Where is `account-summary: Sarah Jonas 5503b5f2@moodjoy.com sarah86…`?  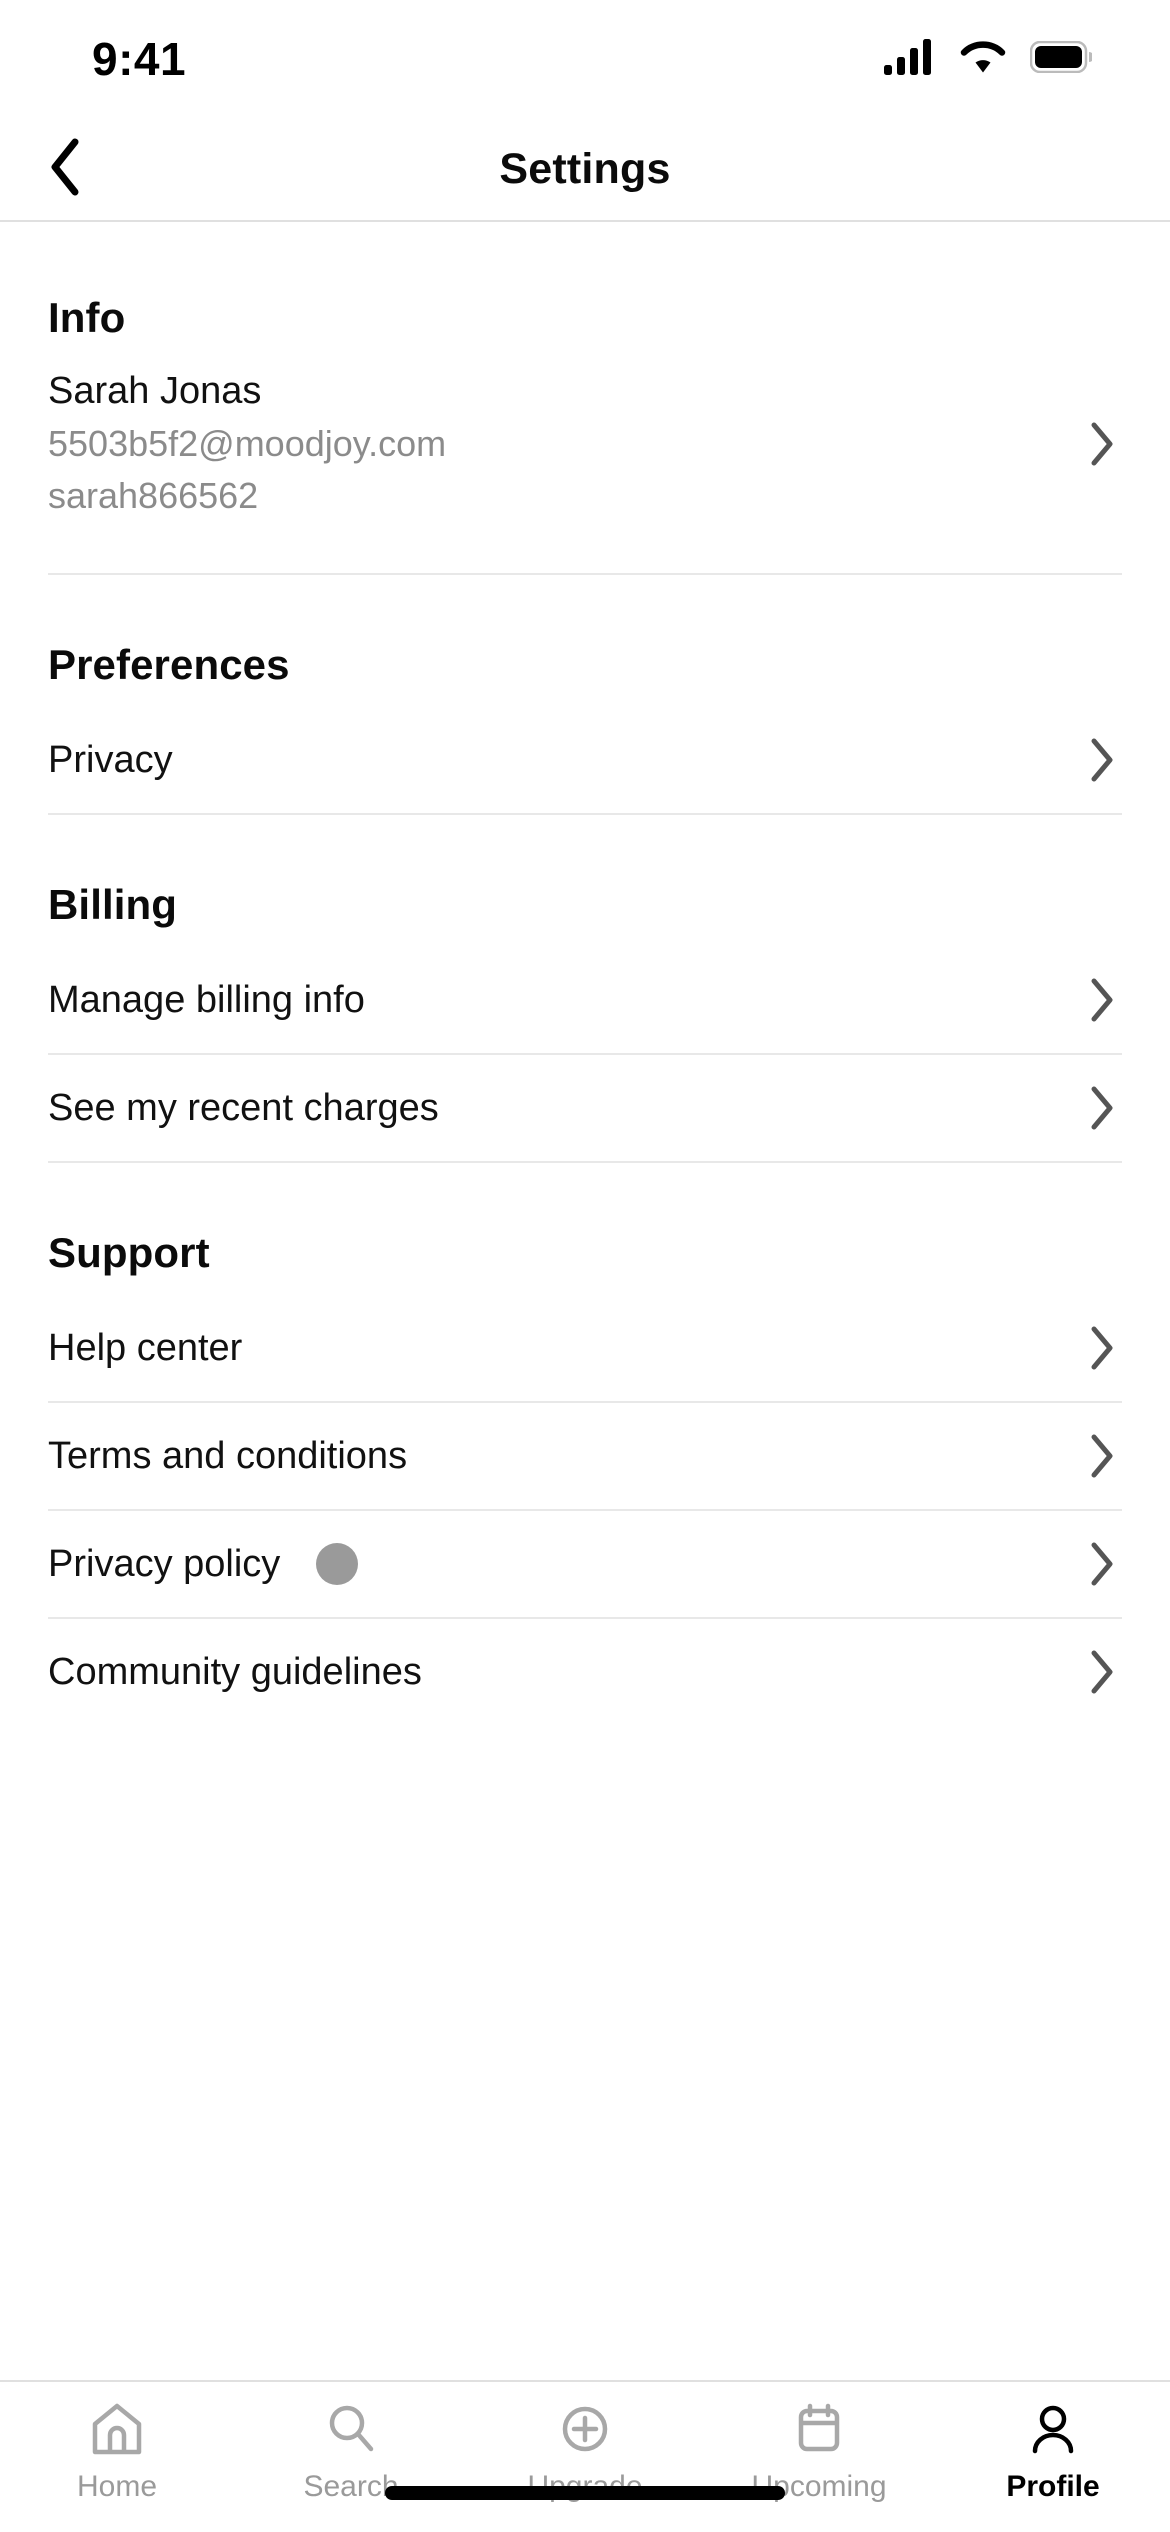
account-summary: Sarah Jonas 5503b5f2@moodjoy.com sarah86… is located at coordinates (247, 443).